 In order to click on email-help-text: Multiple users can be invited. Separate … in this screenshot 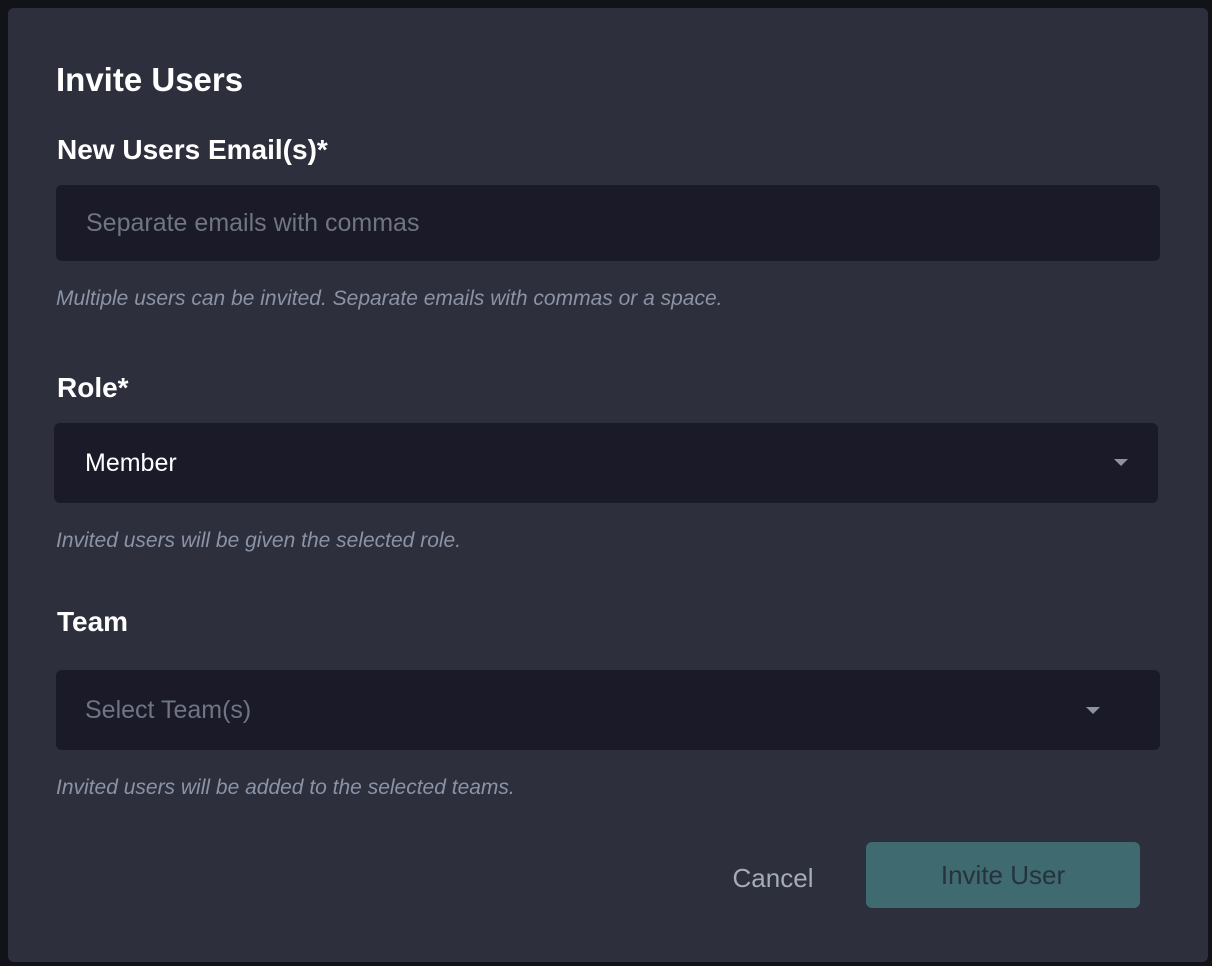, I will do `click(389, 298)`.